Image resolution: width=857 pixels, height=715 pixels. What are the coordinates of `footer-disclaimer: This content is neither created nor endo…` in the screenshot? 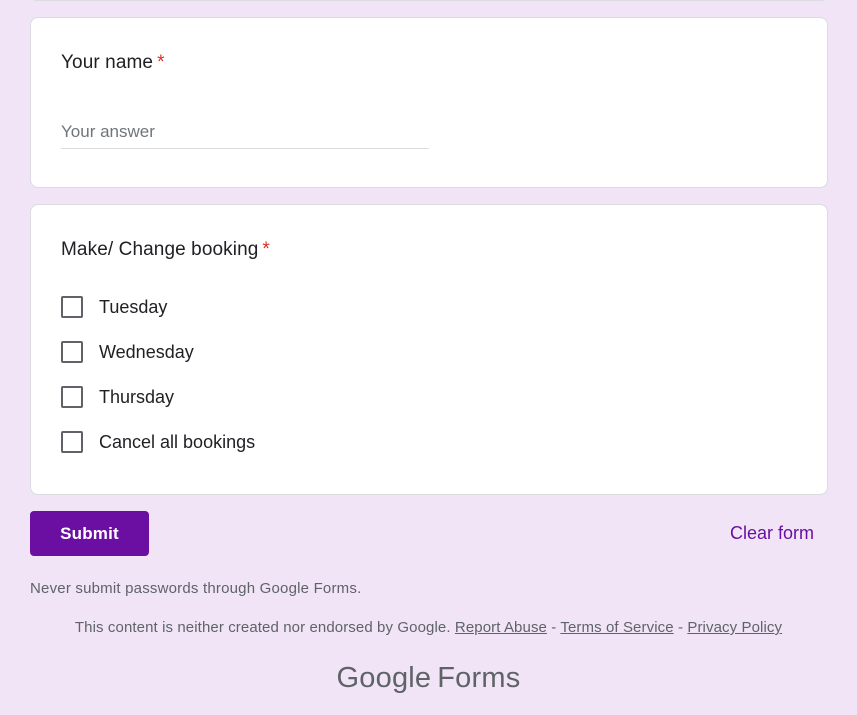 It's located at (428, 627).